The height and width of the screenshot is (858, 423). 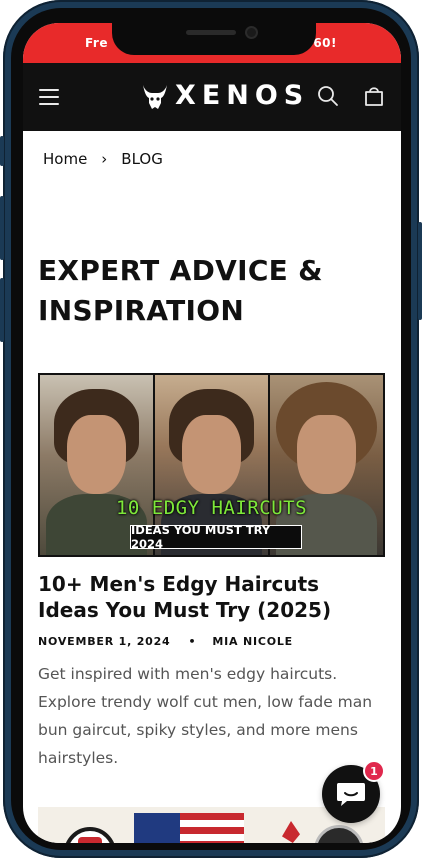 What do you see at coordinates (214, 39) in the screenshot?
I see `phone-notch` at bounding box center [214, 39].